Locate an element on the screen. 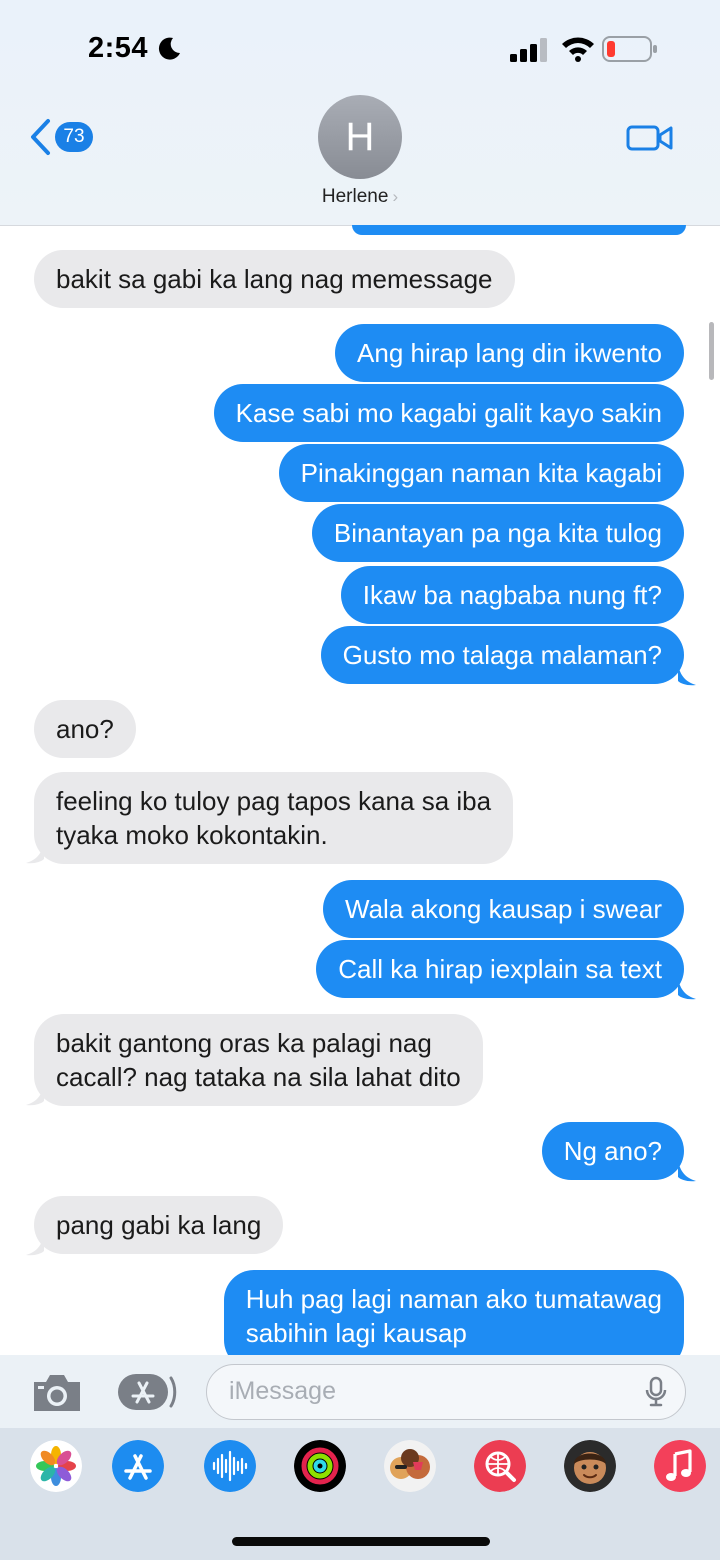 The image size is (720, 1560). message-text: Call ka hirap iexplain sa text is located at coordinates (500, 969).